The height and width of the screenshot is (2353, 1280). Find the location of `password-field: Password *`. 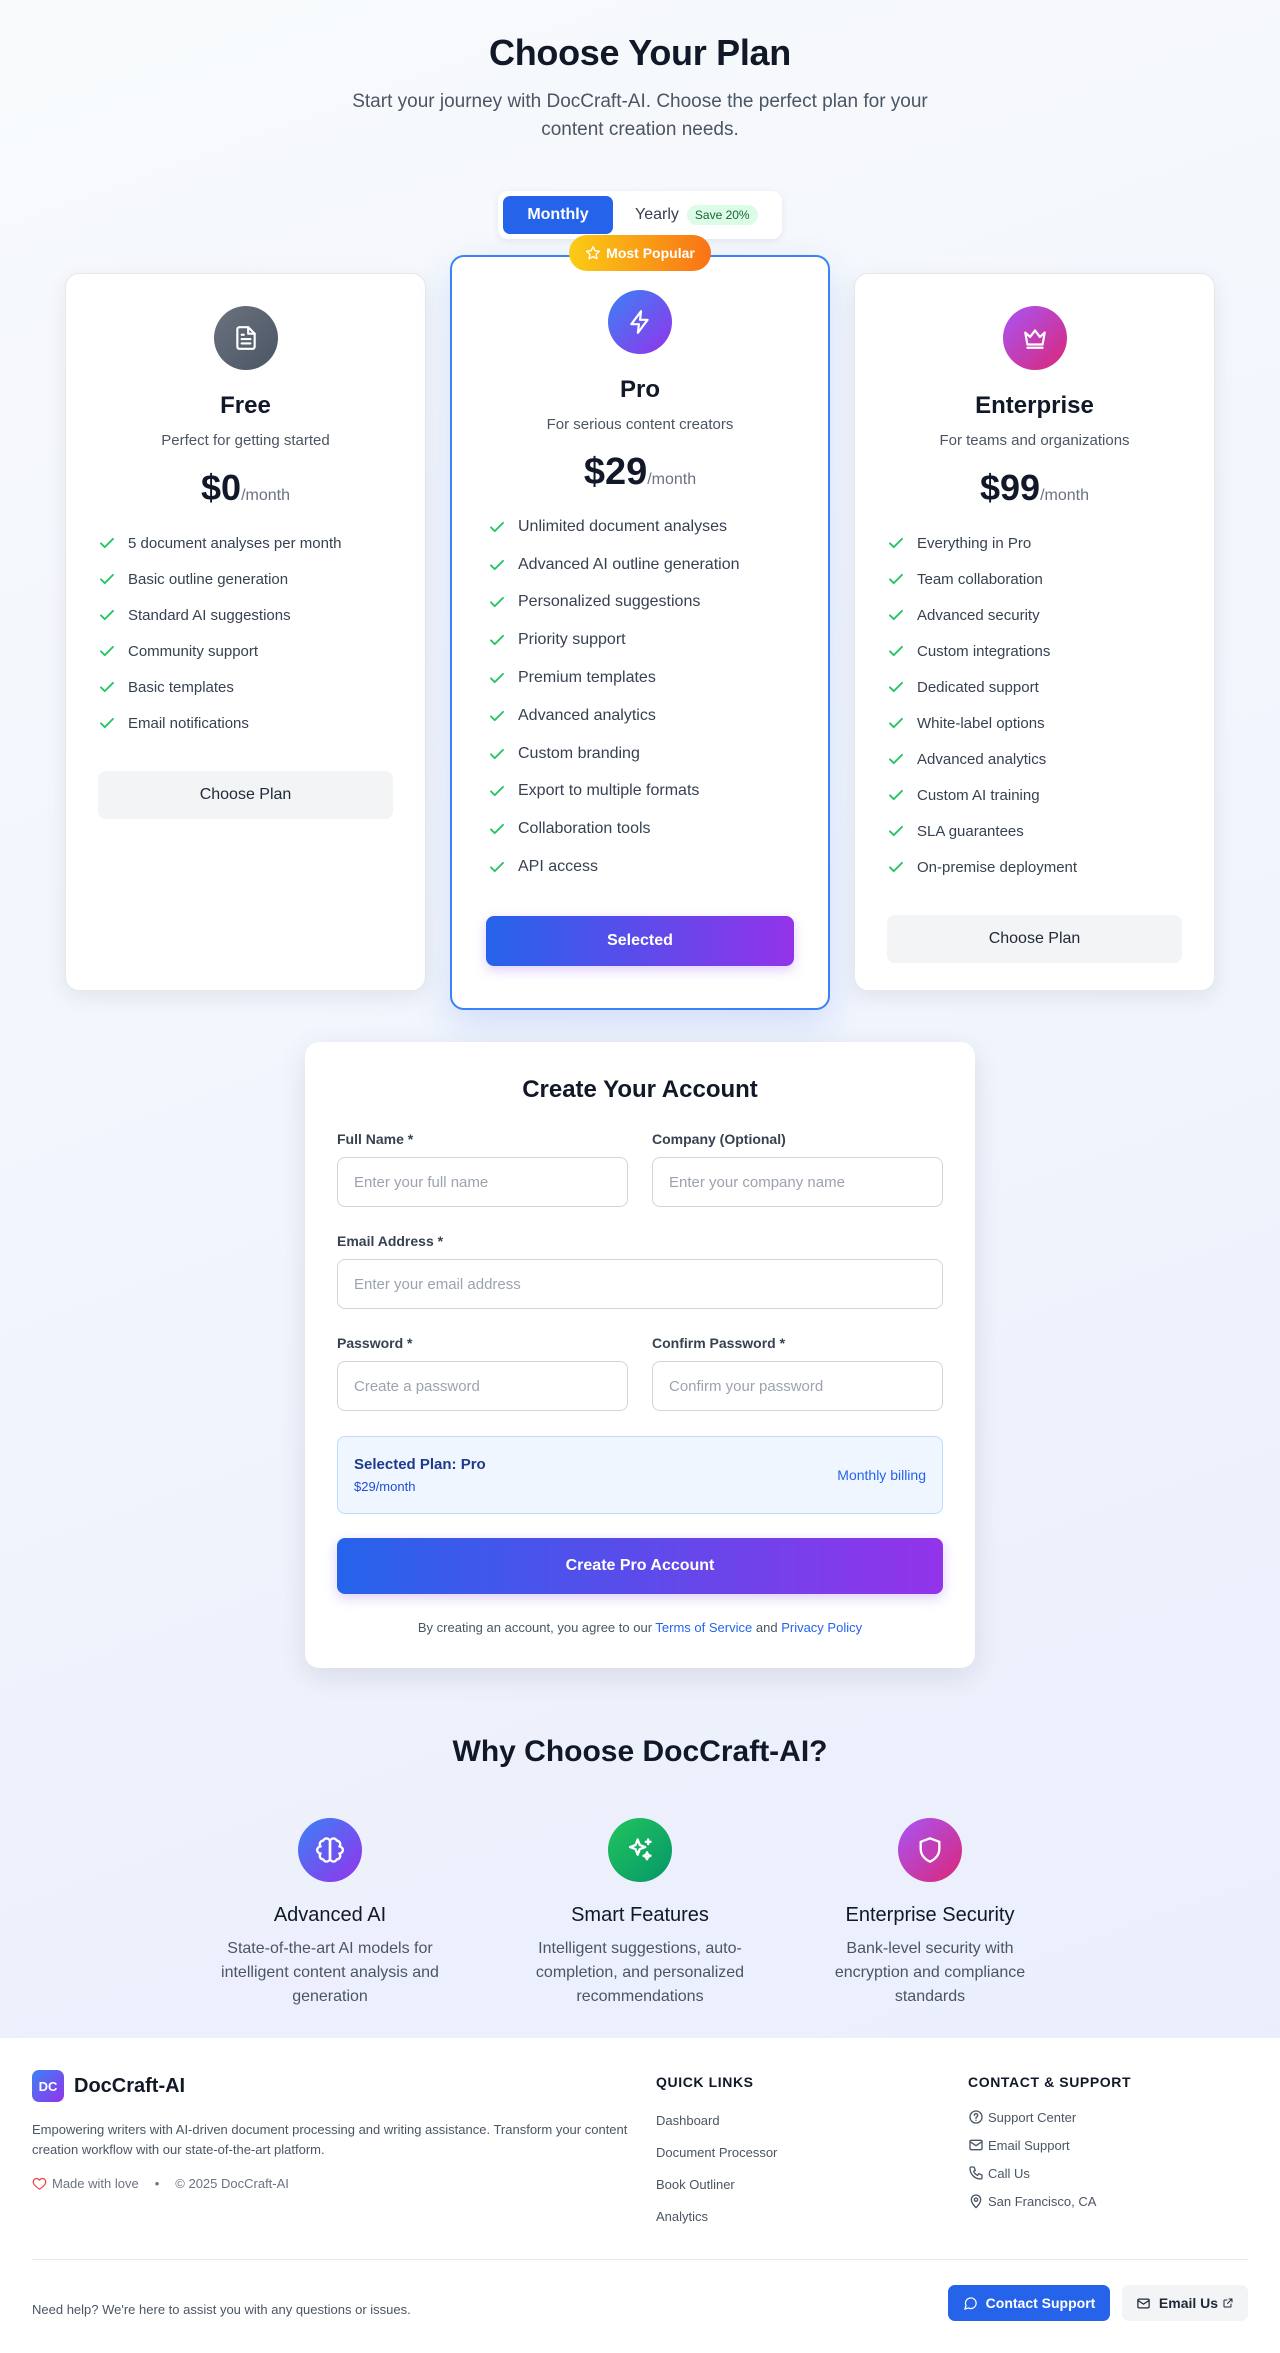

password-field: Password * is located at coordinates (482, 1373).